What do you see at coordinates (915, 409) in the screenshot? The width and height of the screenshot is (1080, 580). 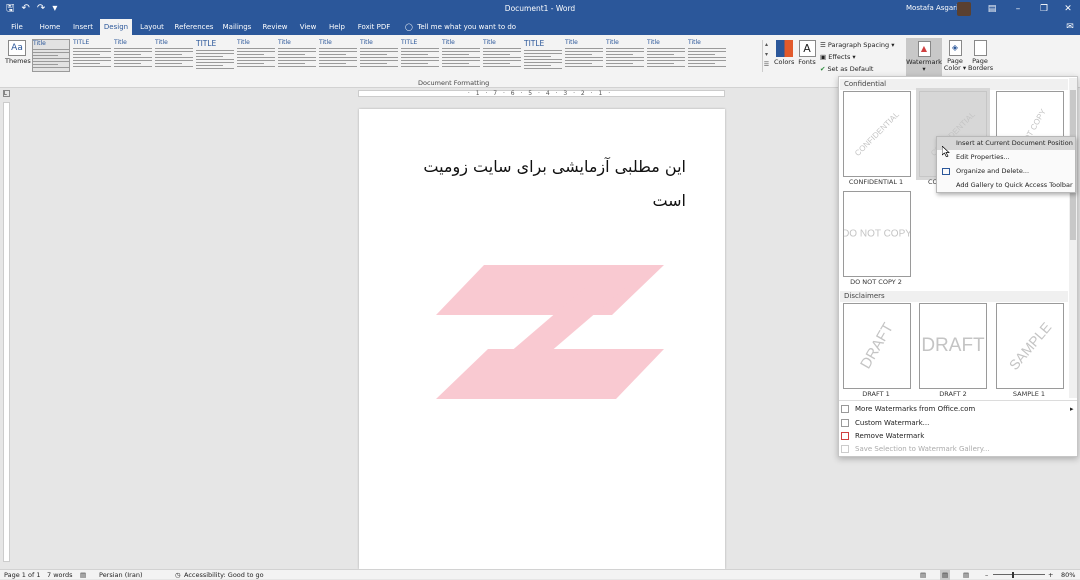 I see `more-watermarks-label: More Watermarks from Office.com` at bounding box center [915, 409].